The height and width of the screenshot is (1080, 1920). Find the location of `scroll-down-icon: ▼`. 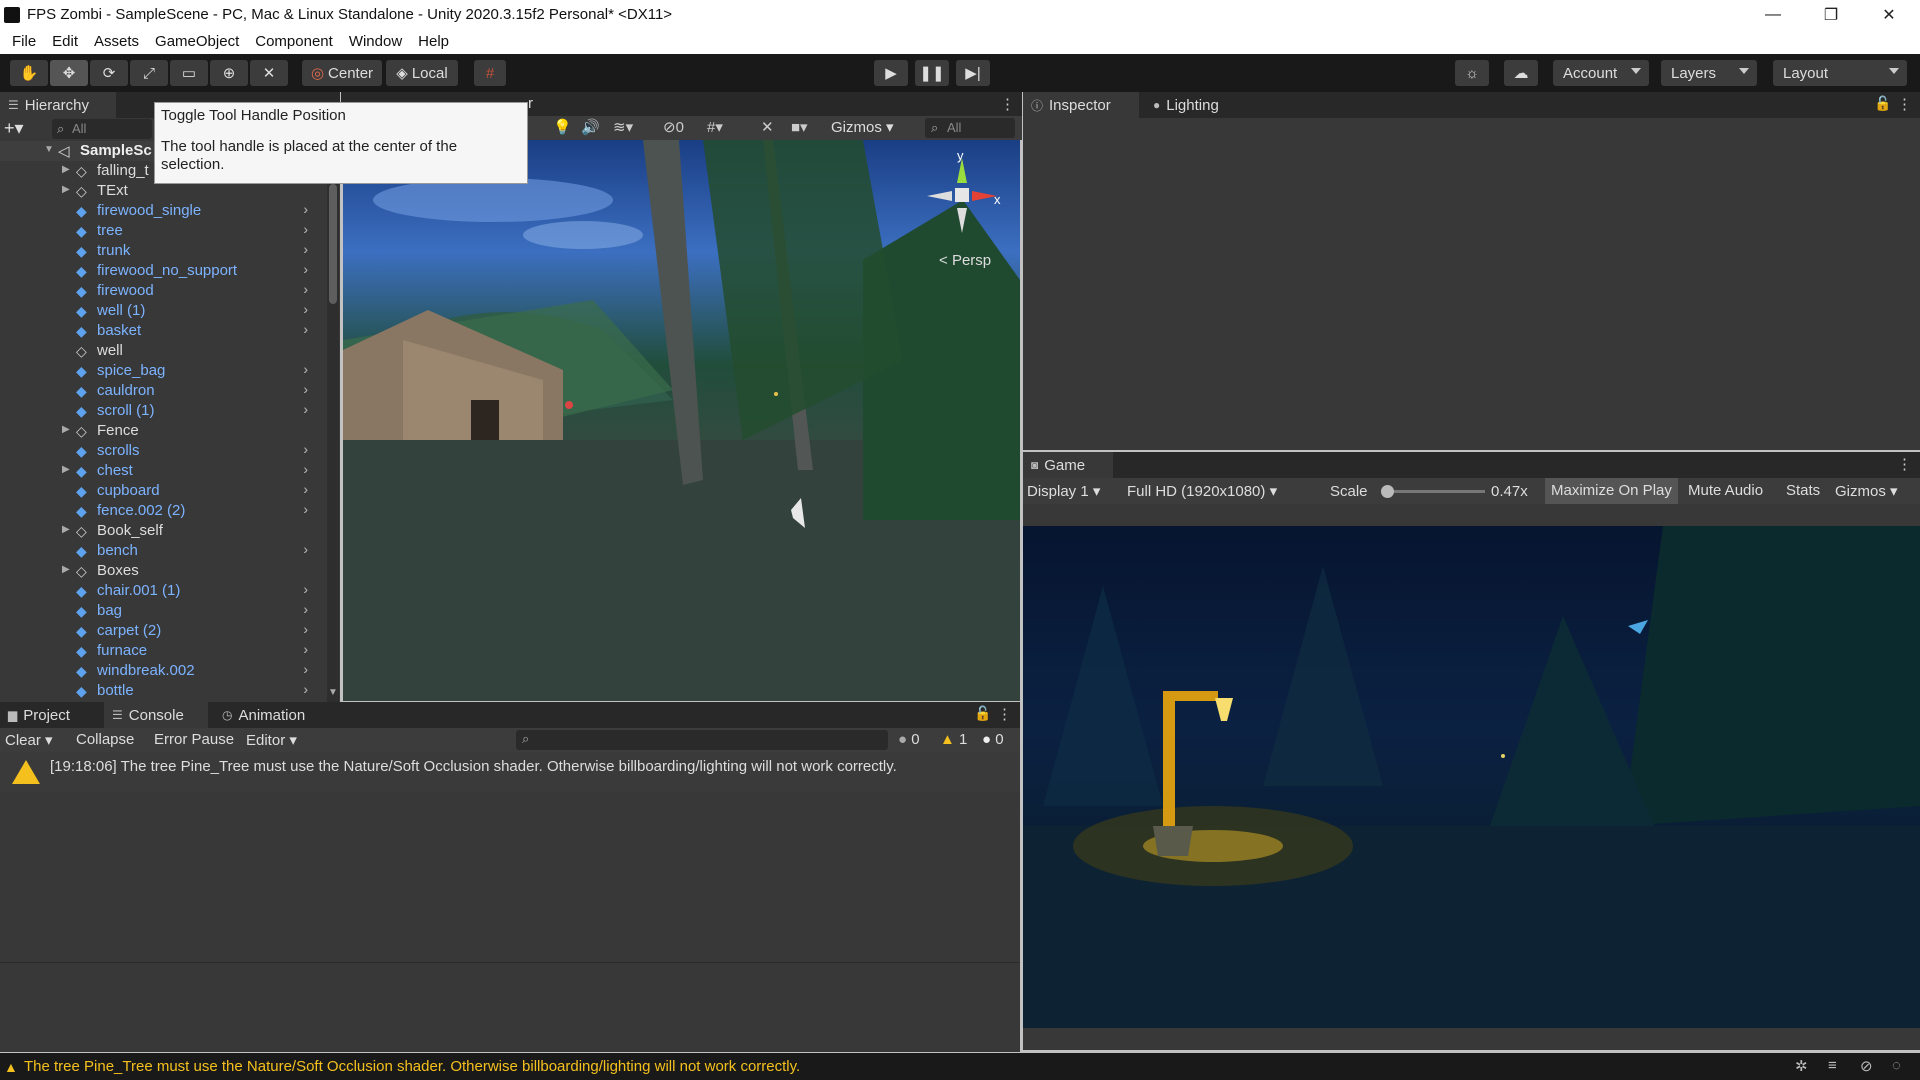

scroll-down-icon: ▼ is located at coordinates (333, 692).